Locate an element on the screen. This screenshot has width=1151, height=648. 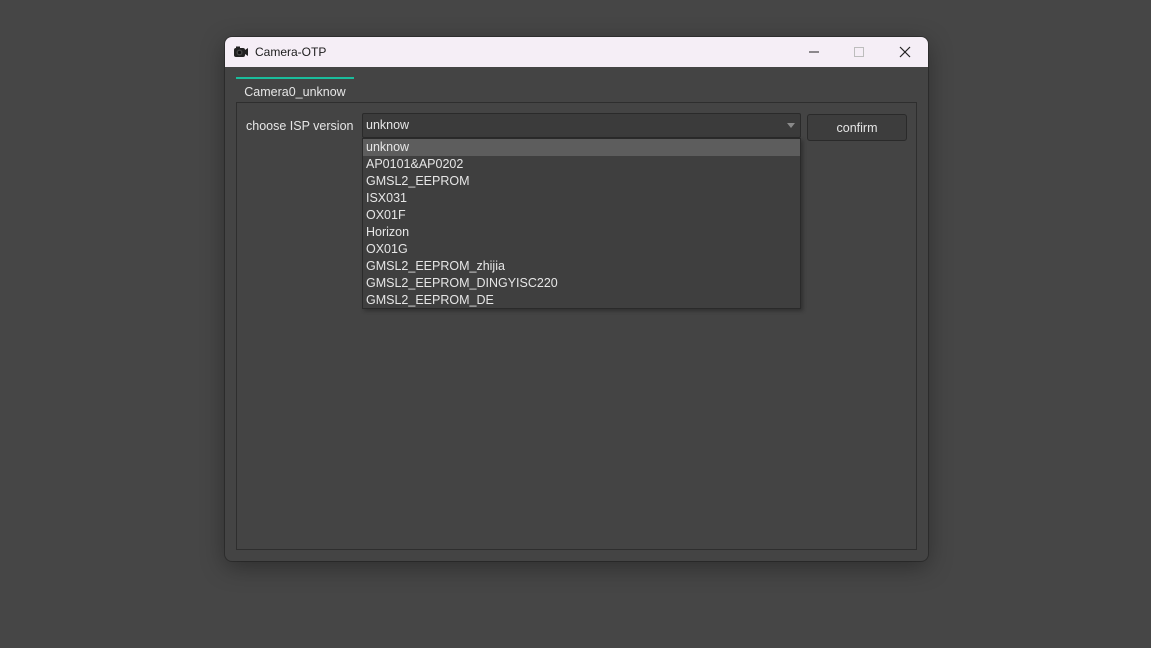
tab-camera0: Camera0_unknow is located at coordinates (295, 89).